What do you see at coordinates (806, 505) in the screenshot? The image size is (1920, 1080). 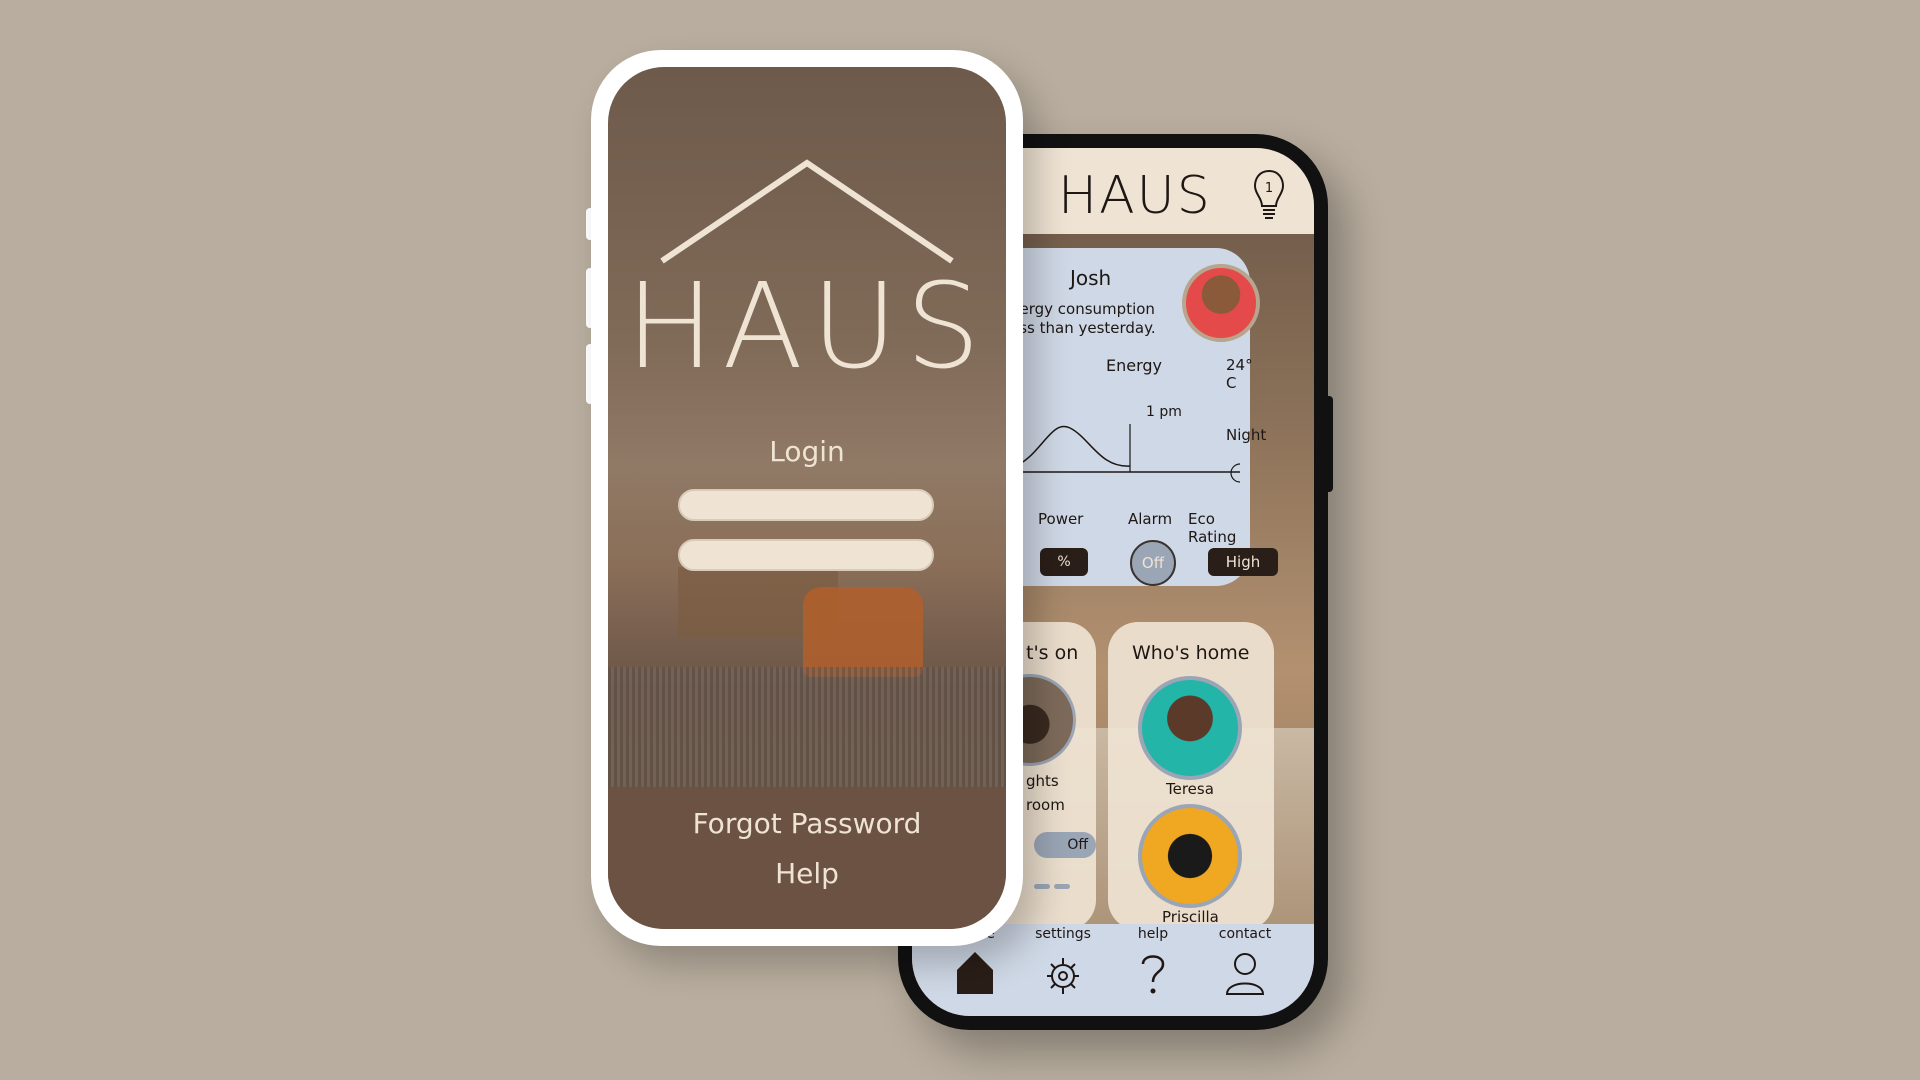 I see `username-input` at bounding box center [806, 505].